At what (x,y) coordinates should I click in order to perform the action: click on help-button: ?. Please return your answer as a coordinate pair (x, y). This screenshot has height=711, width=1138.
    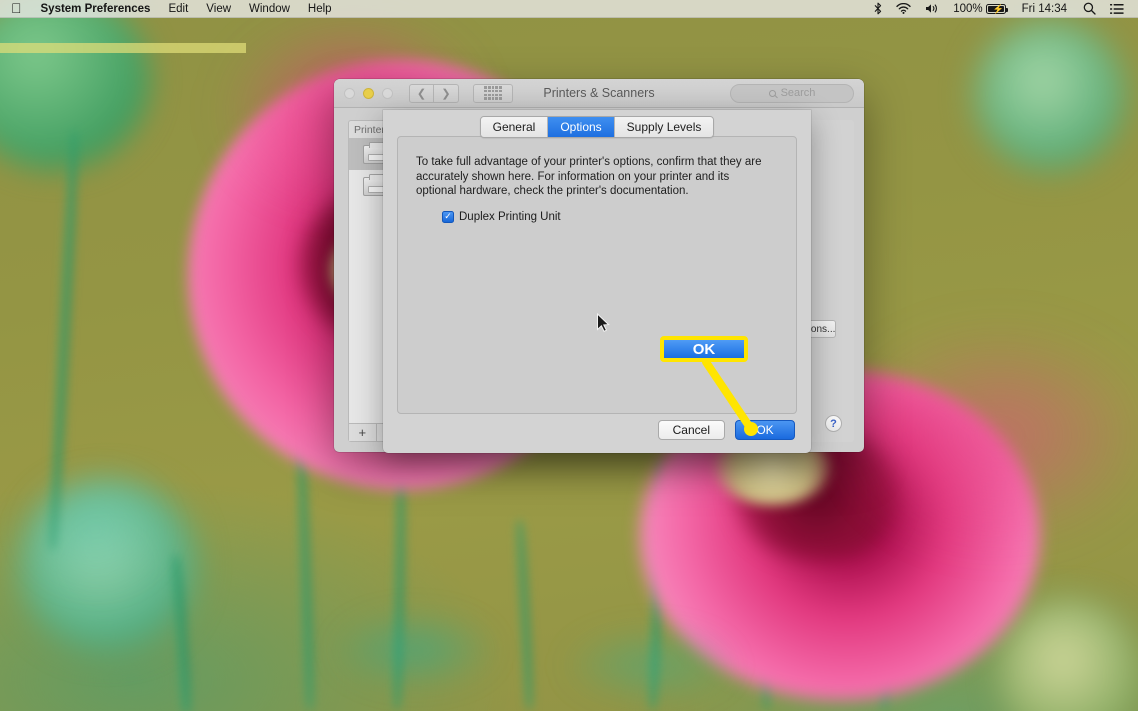
    Looking at the image, I should click on (833, 423).